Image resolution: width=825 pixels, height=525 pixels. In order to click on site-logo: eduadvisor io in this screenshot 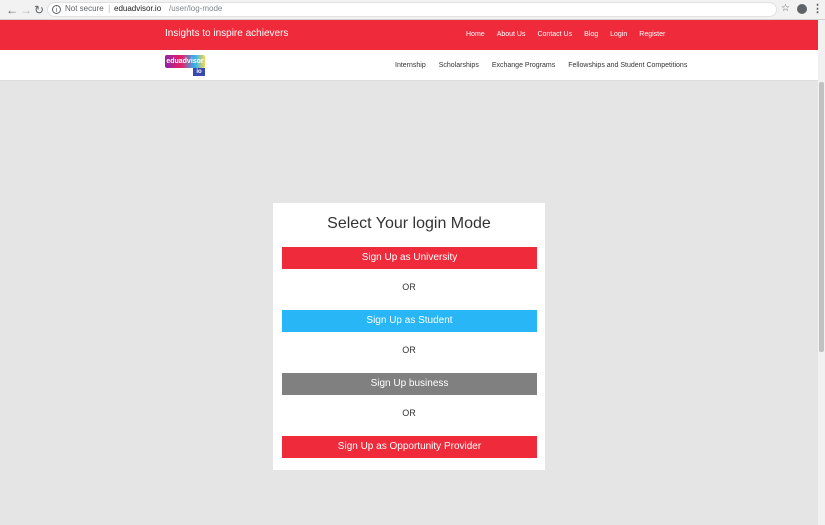, I will do `click(185, 65)`.